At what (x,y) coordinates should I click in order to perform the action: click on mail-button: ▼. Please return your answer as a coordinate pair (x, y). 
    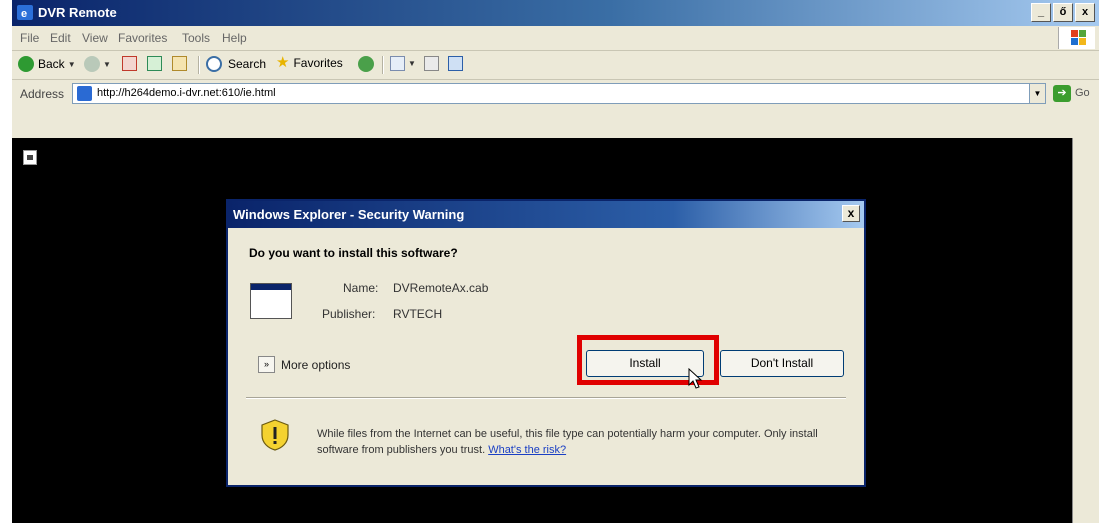
    Looking at the image, I should click on (403, 63).